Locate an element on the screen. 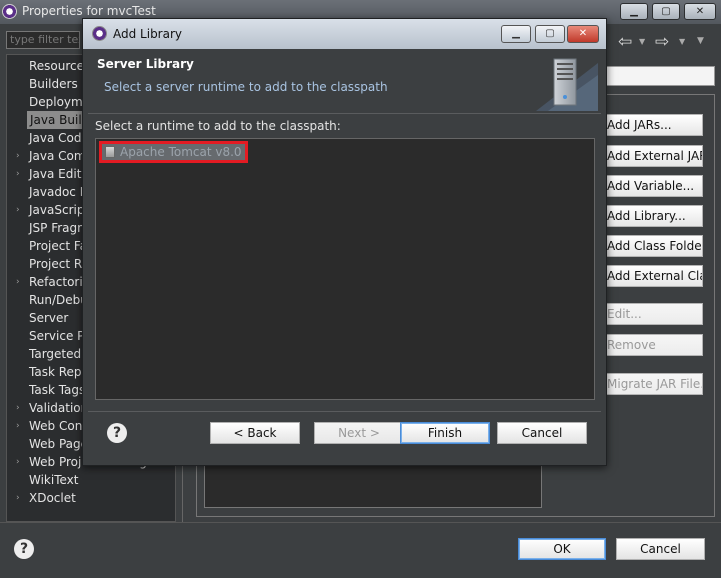 The height and width of the screenshot is (578, 721). runtime-item-label: Apache Tomcat v8.0 is located at coordinates (181, 152).